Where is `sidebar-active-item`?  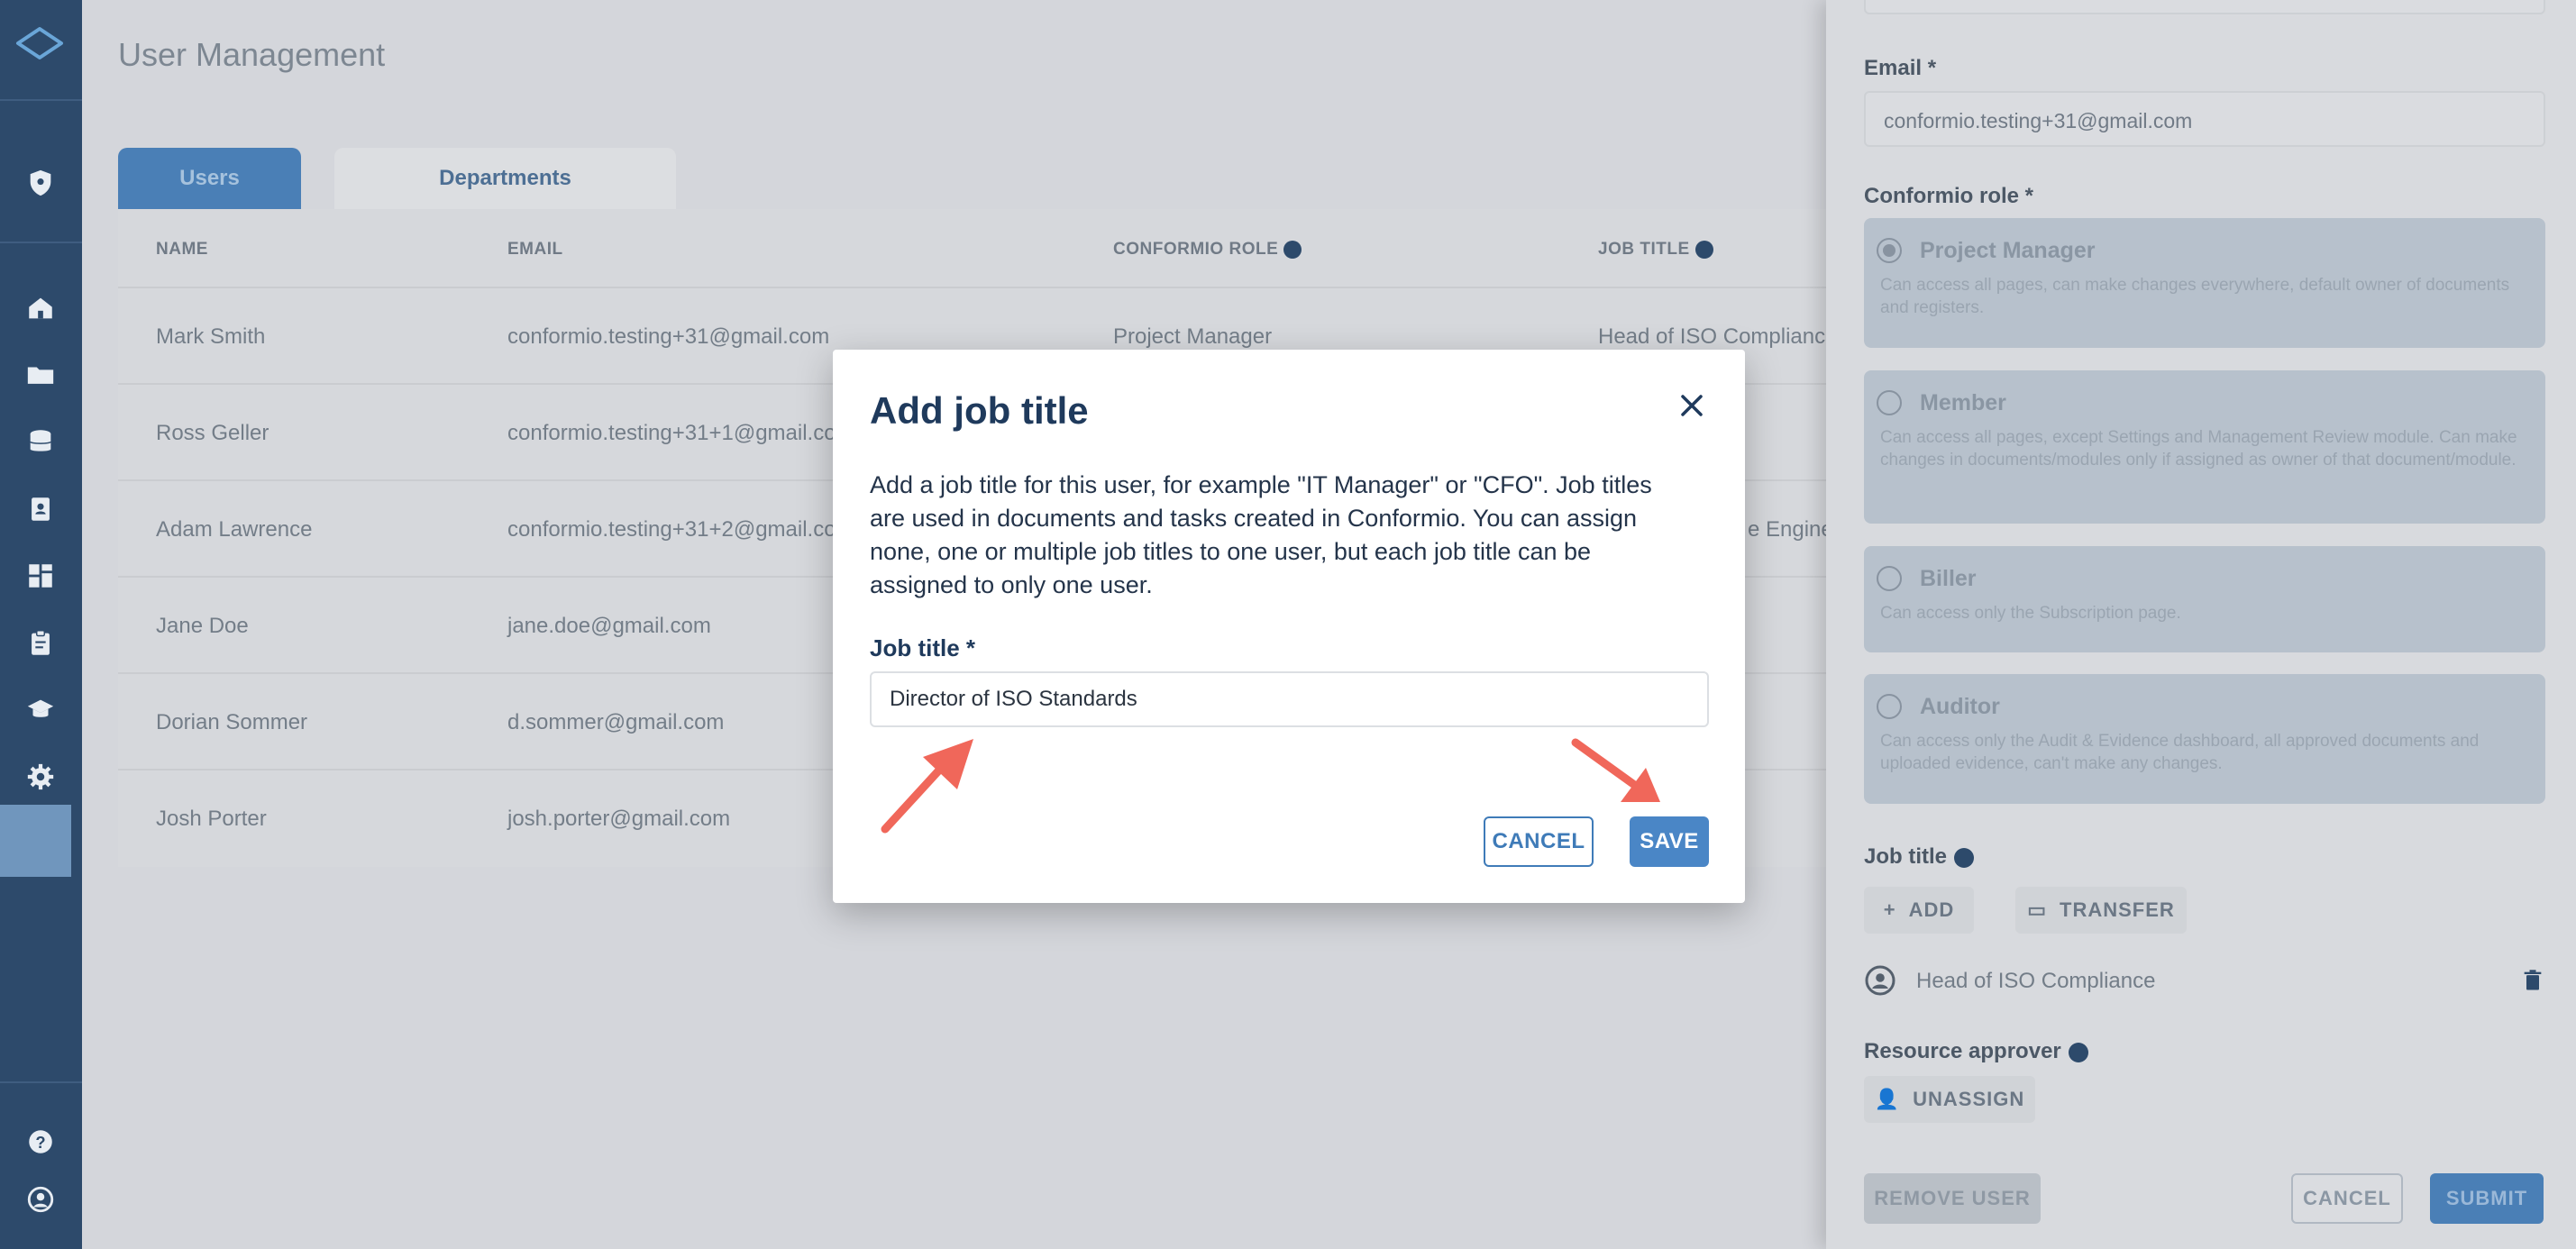 sidebar-active-item is located at coordinates (35, 841).